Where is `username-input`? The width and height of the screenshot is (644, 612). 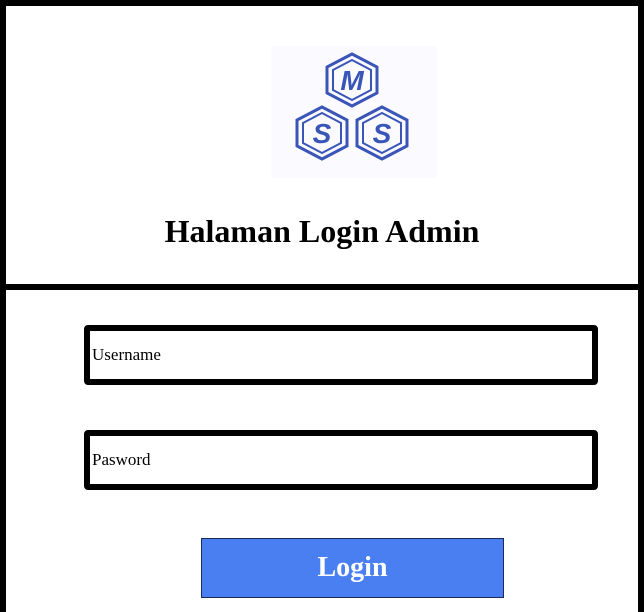
username-input is located at coordinates (341, 355).